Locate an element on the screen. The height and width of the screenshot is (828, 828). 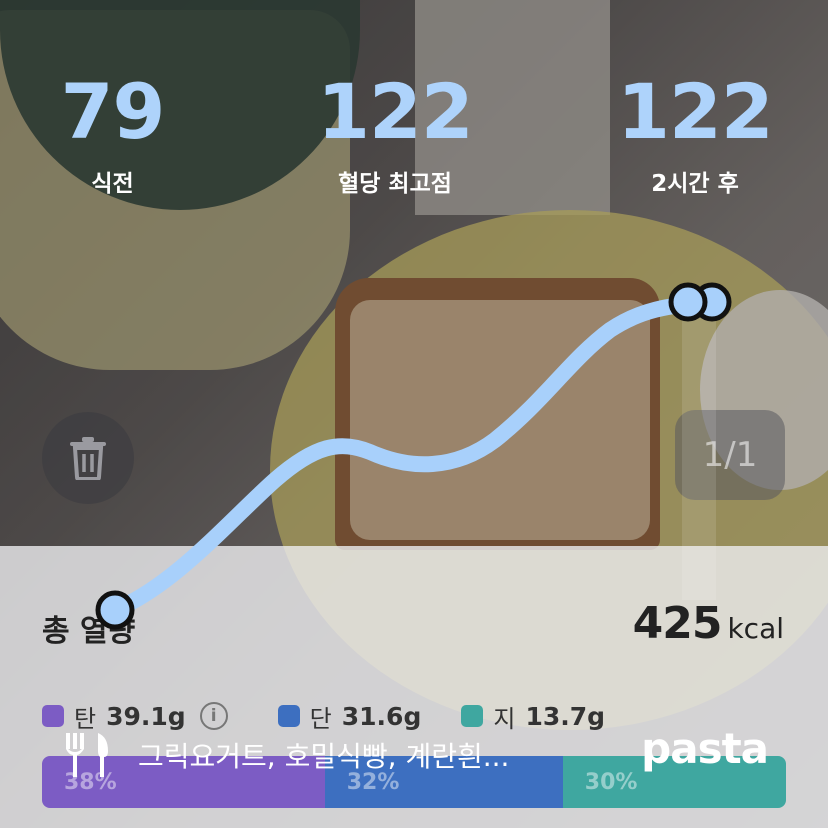
fork-knife-icon is located at coordinates (87, 755).